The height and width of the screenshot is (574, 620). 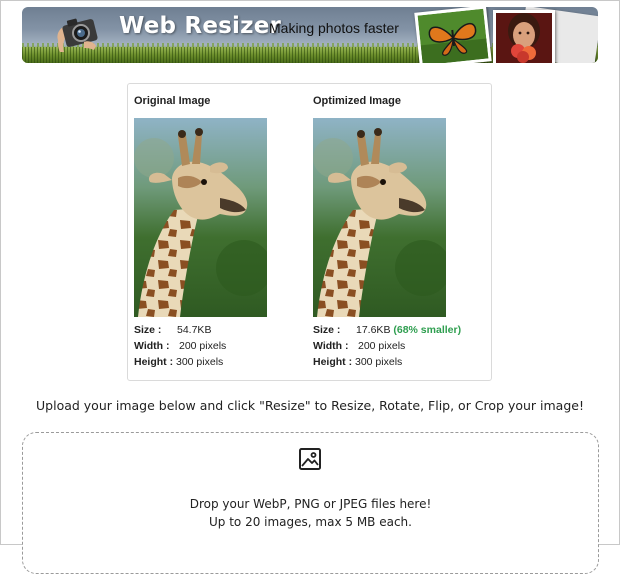 What do you see at coordinates (172, 101) in the screenshot?
I see `original-title: Original Image` at bounding box center [172, 101].